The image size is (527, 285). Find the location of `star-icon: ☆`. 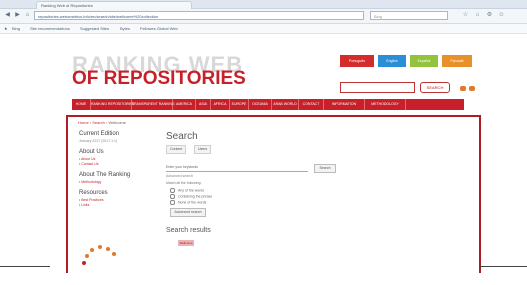

star-icon: ☆ is located at coordinates (465, 15).